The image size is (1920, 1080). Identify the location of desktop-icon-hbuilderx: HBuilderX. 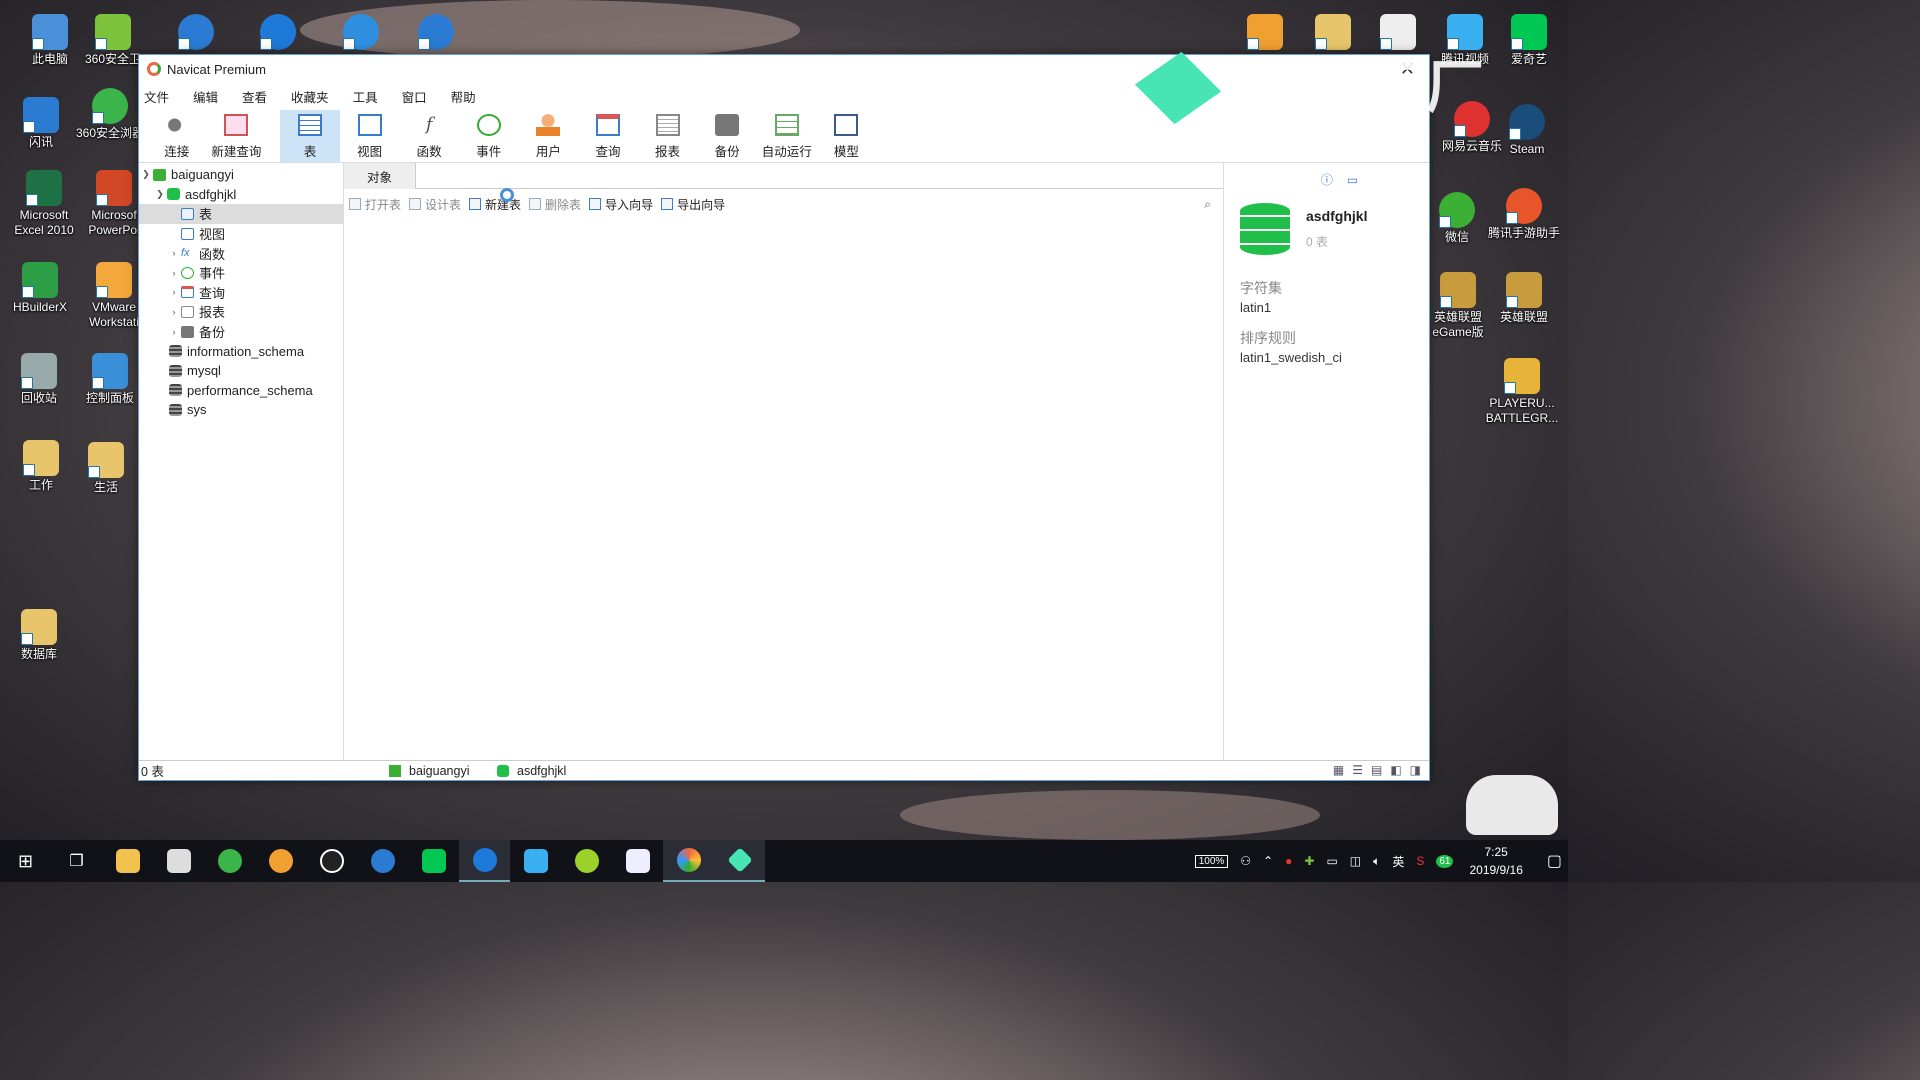
(40, 288).